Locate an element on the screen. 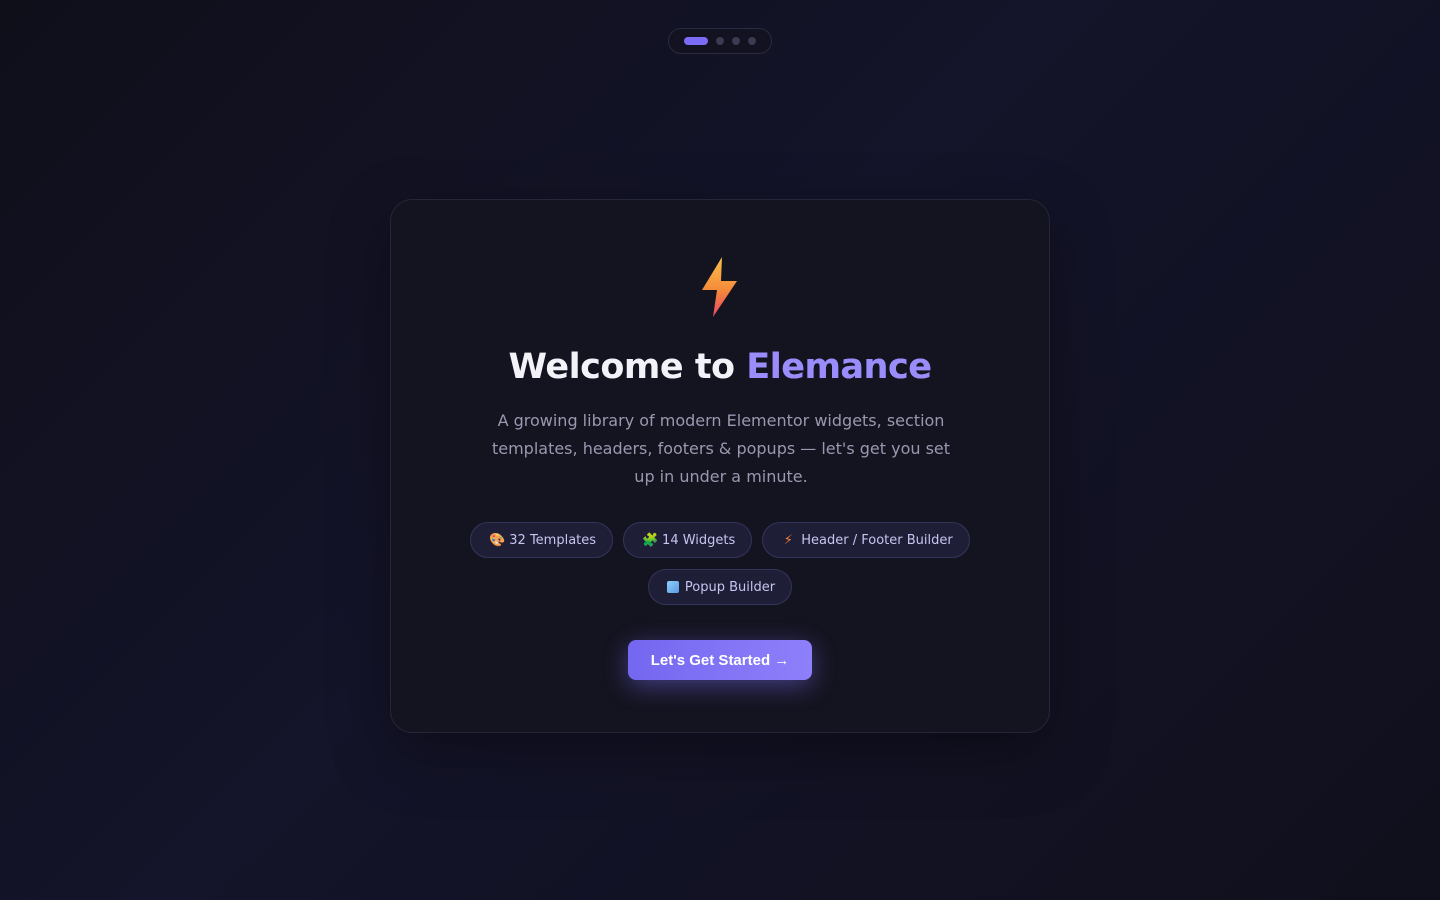 This screenshot has height=900, width=1440. lightning-bolt-icon is located at coordinates (719, 287).